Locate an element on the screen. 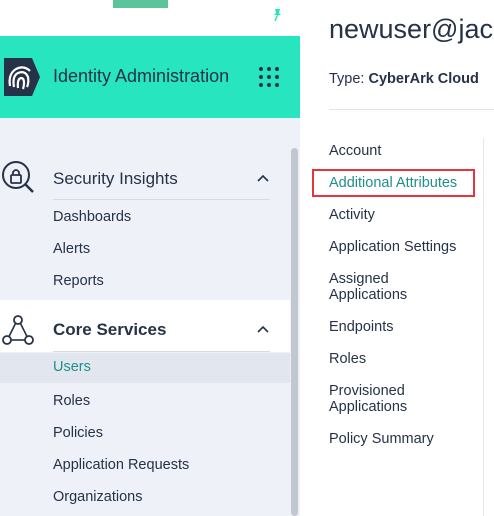 The image size is (494, 516). top-green-tab is located at coordinates (140, 4).